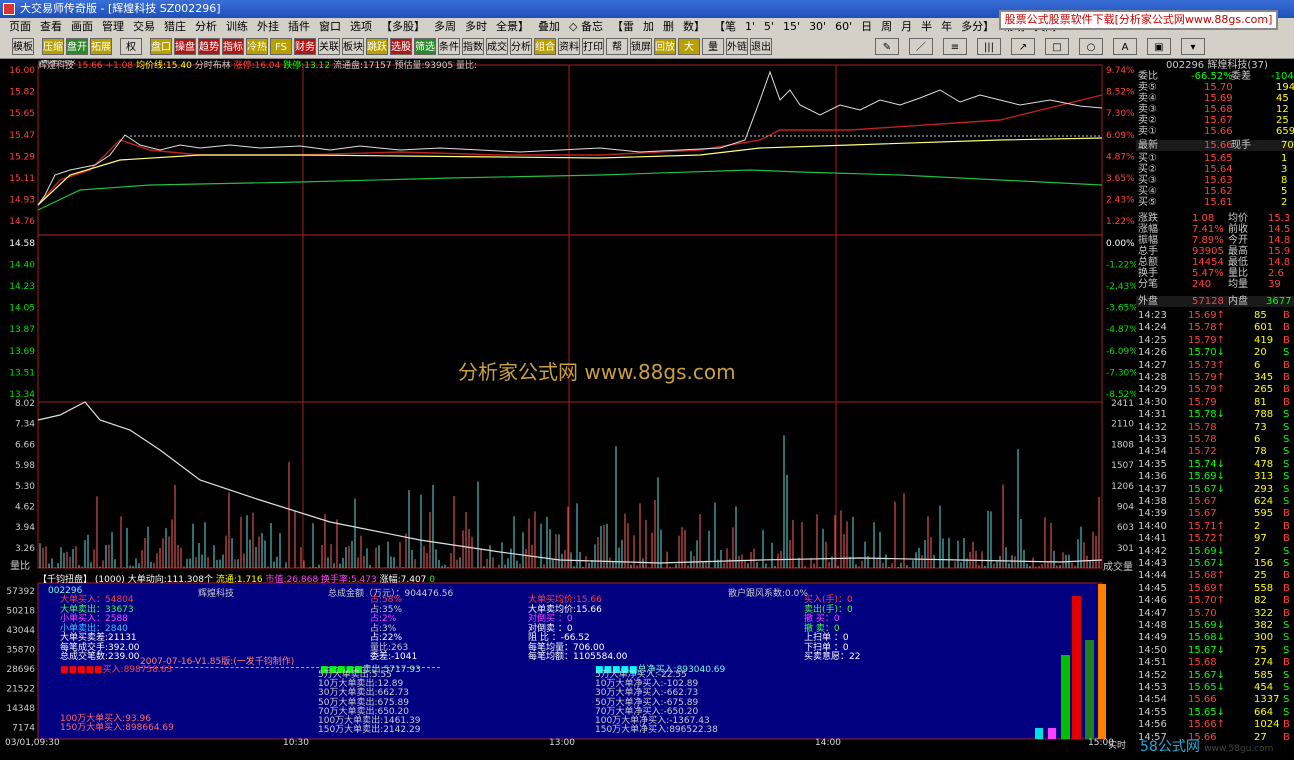  What do you see at coordinates (361, 26) in the screenshot?
I see `menu-item-11: 选项` at bounding box center [361, 26].